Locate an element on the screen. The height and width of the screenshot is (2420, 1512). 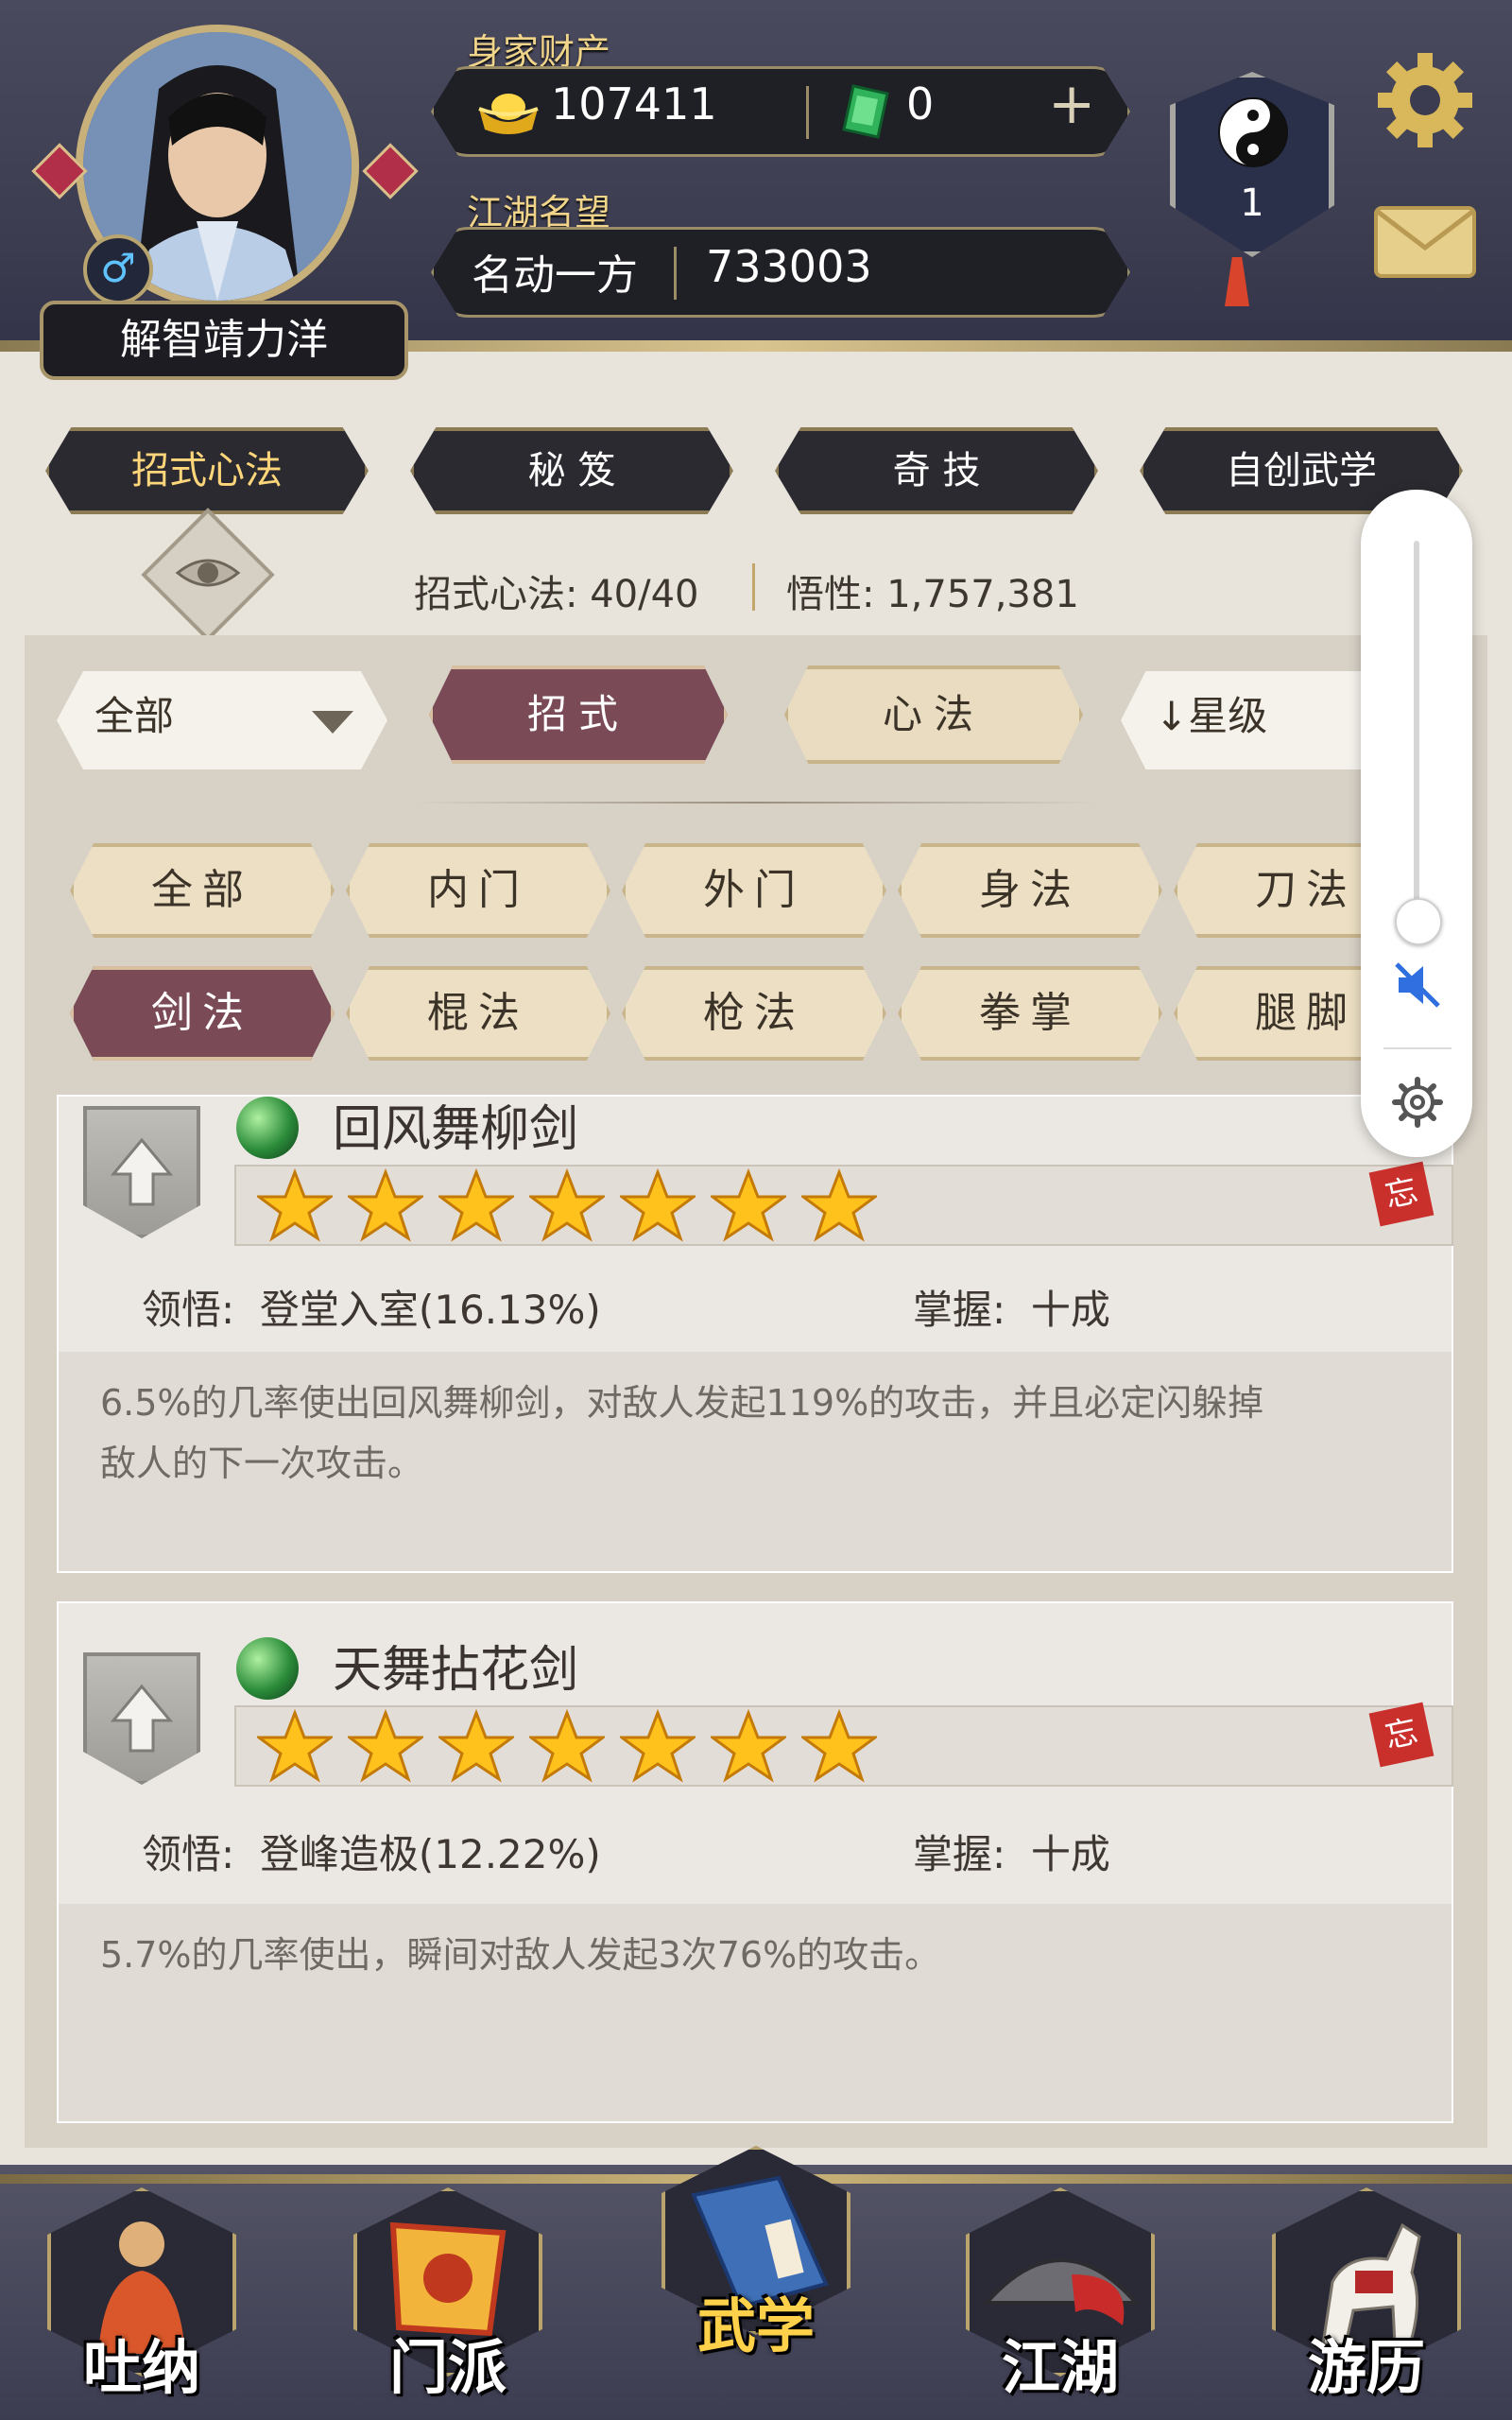
skill-description-line2: 敌人的下一次攻击。 is located at coordinates (262, 1463).